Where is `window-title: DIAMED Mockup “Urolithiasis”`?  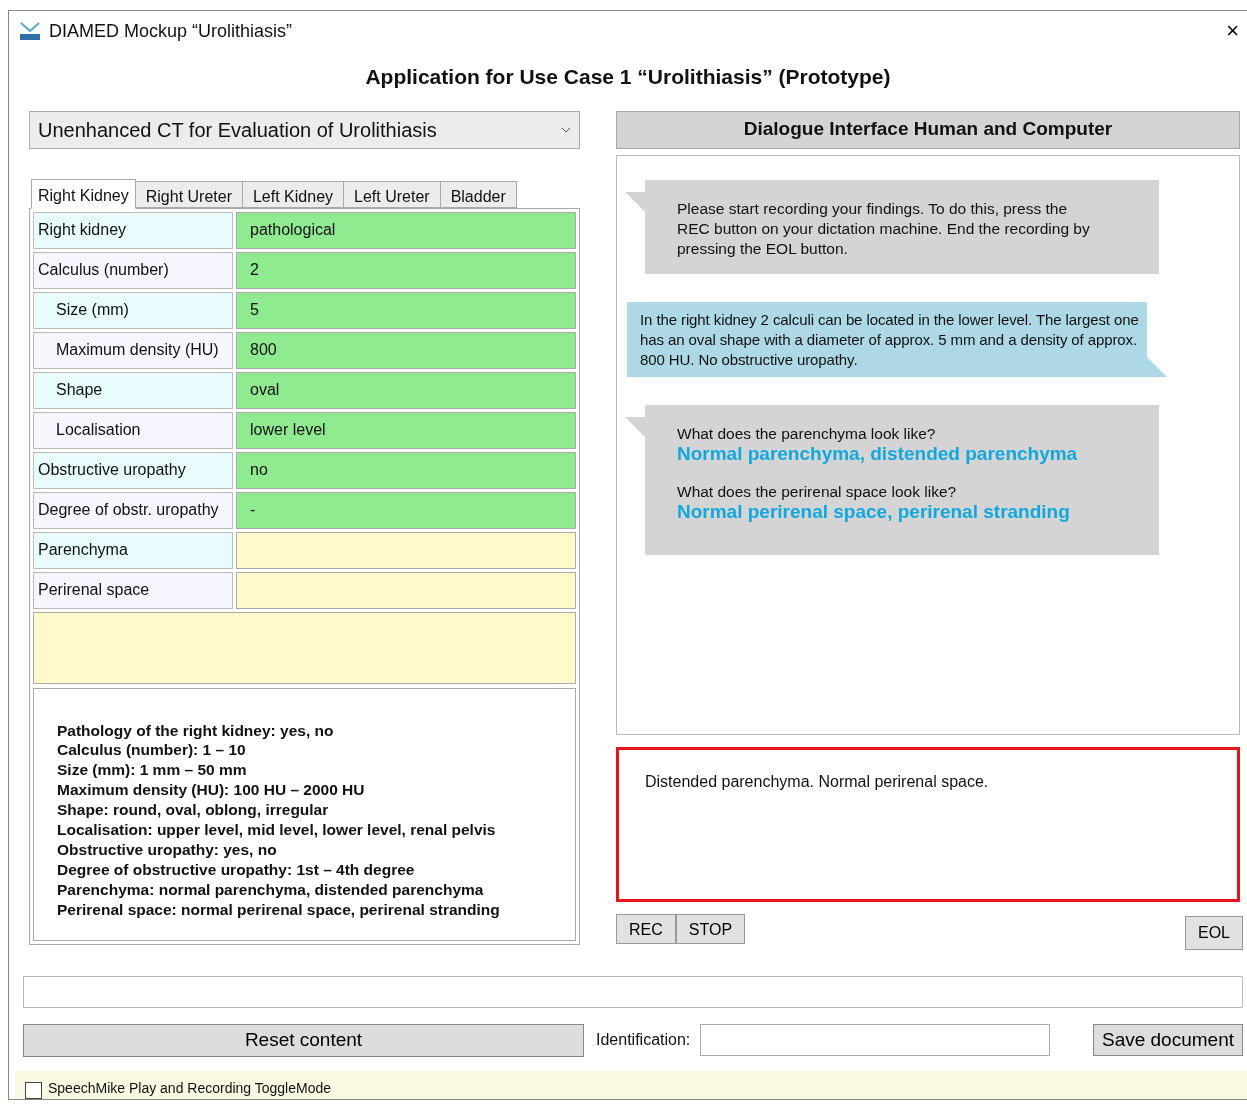 window-title: DIAMED Mockup “Urolithiasis” is located at coordinates (171, 31).